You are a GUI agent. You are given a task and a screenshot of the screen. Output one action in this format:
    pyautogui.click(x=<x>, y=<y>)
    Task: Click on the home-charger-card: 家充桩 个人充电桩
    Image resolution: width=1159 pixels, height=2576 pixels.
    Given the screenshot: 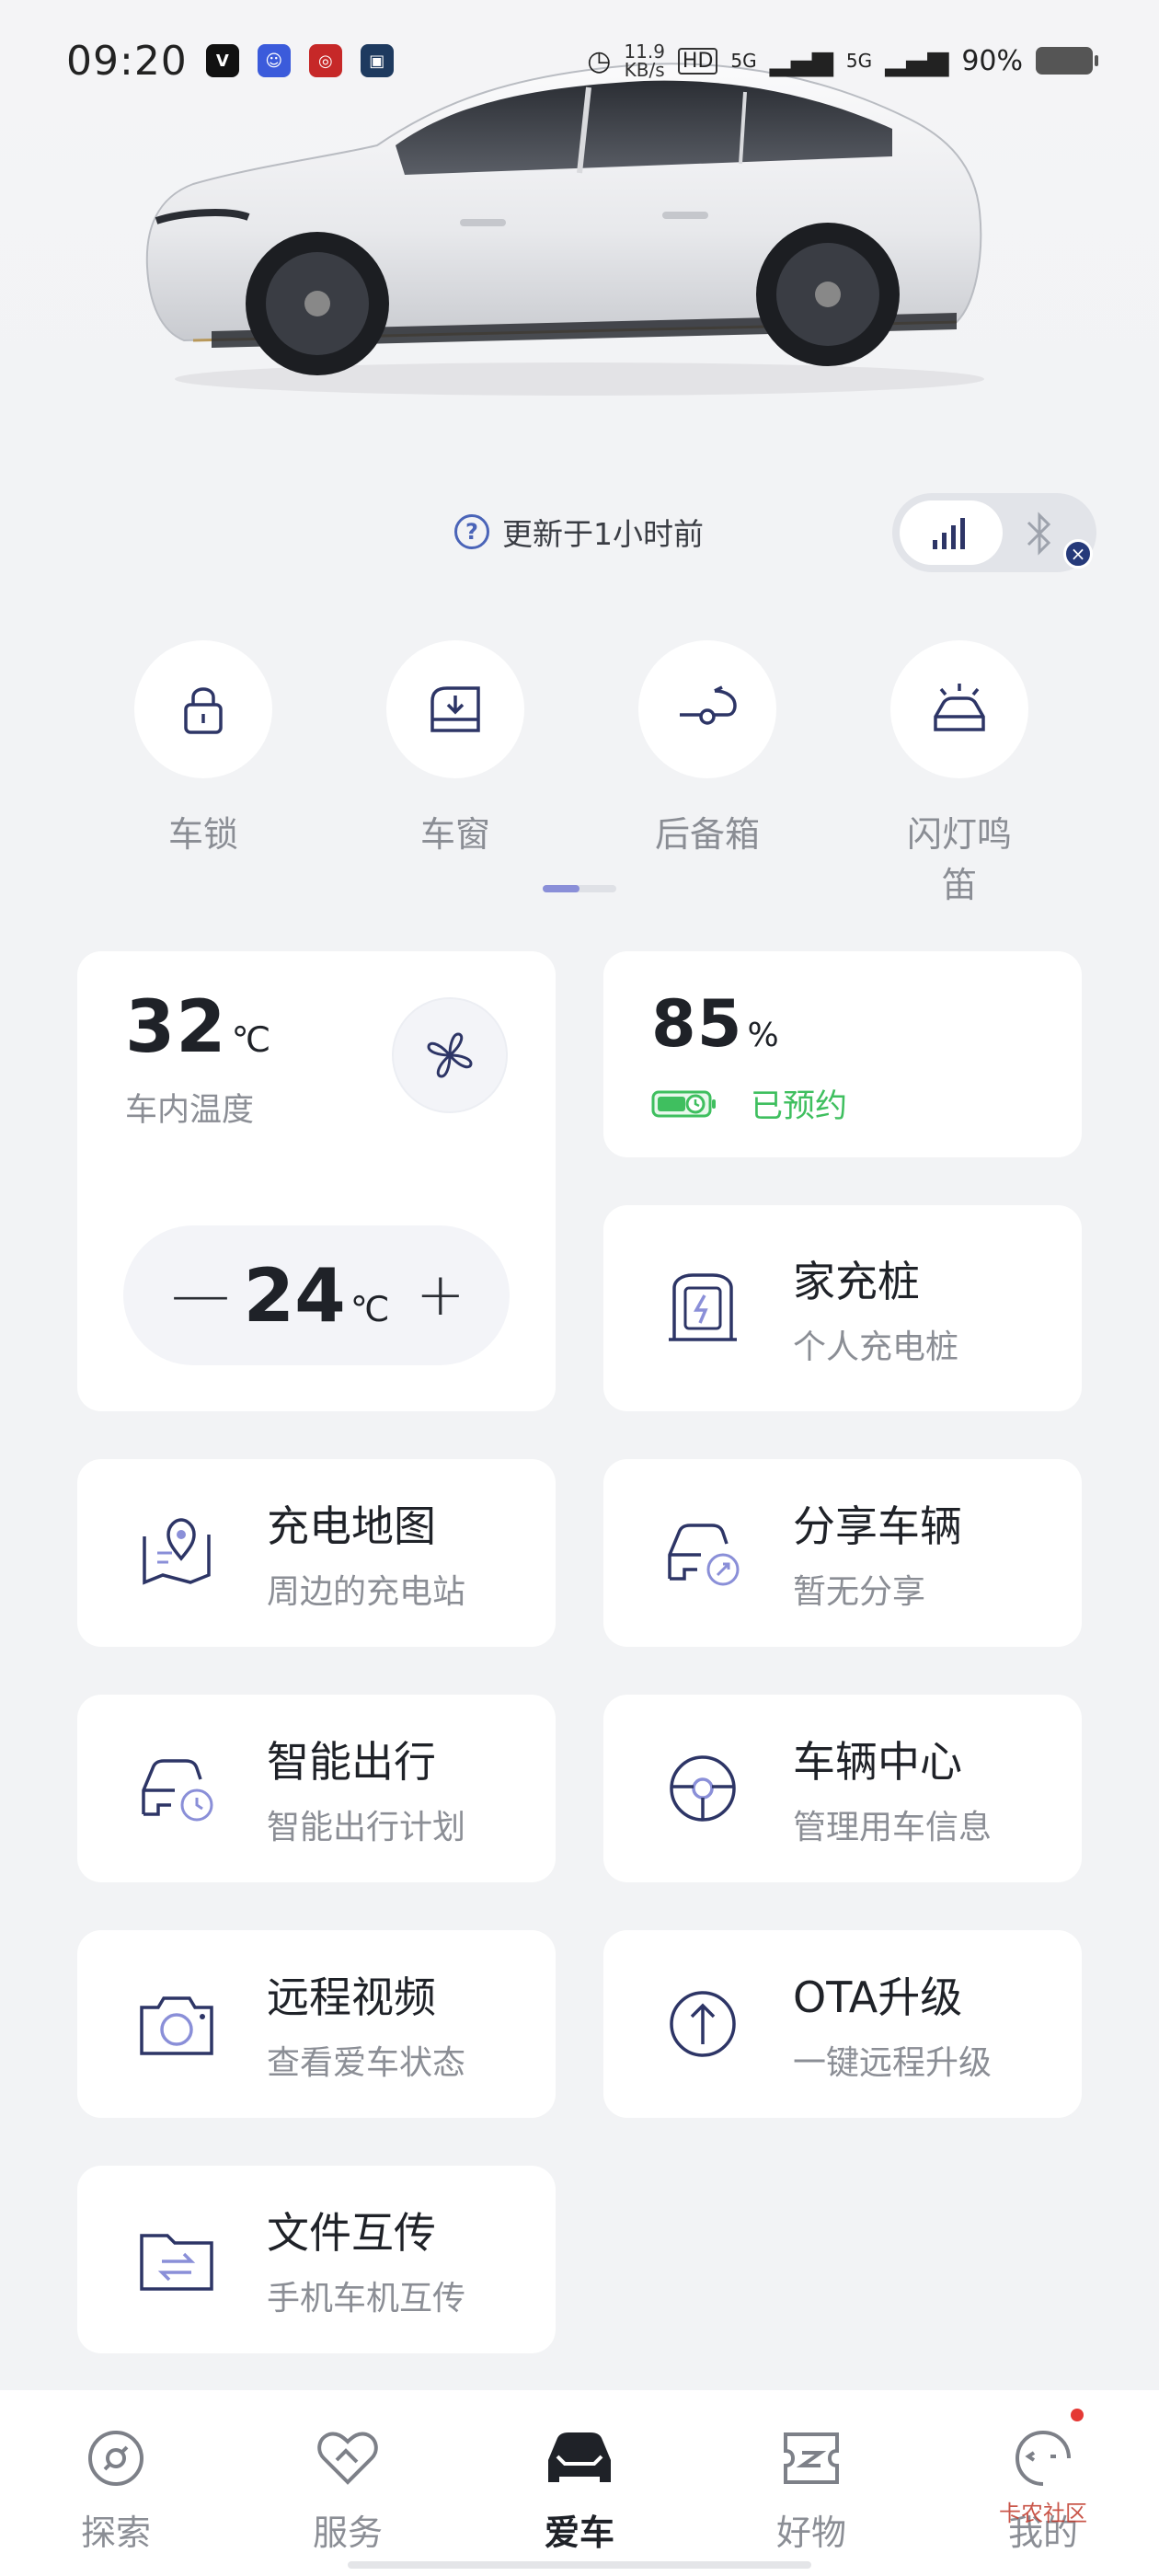 What is the action you would take?
    pyautogui.click(x=842, y=1308)
    